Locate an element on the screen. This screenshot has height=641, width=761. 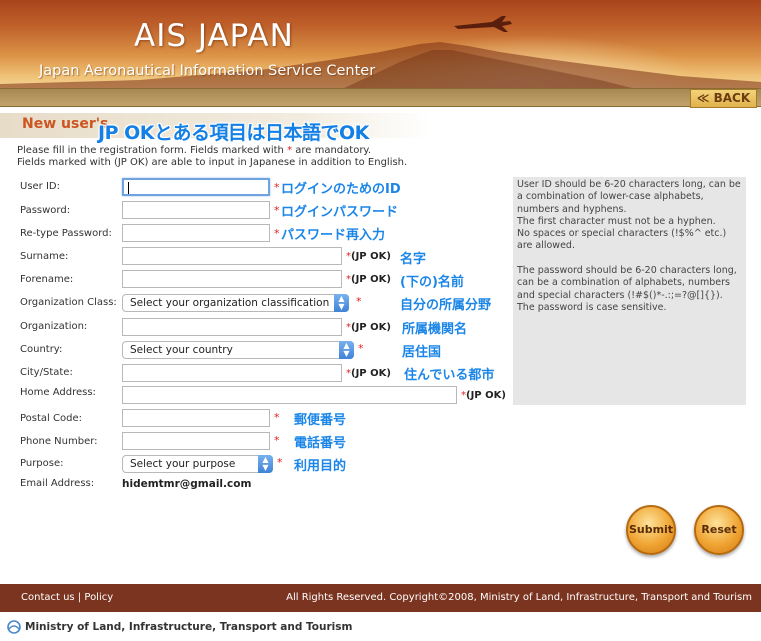
ministry-logo-icon is located at coordinates (14, 627).